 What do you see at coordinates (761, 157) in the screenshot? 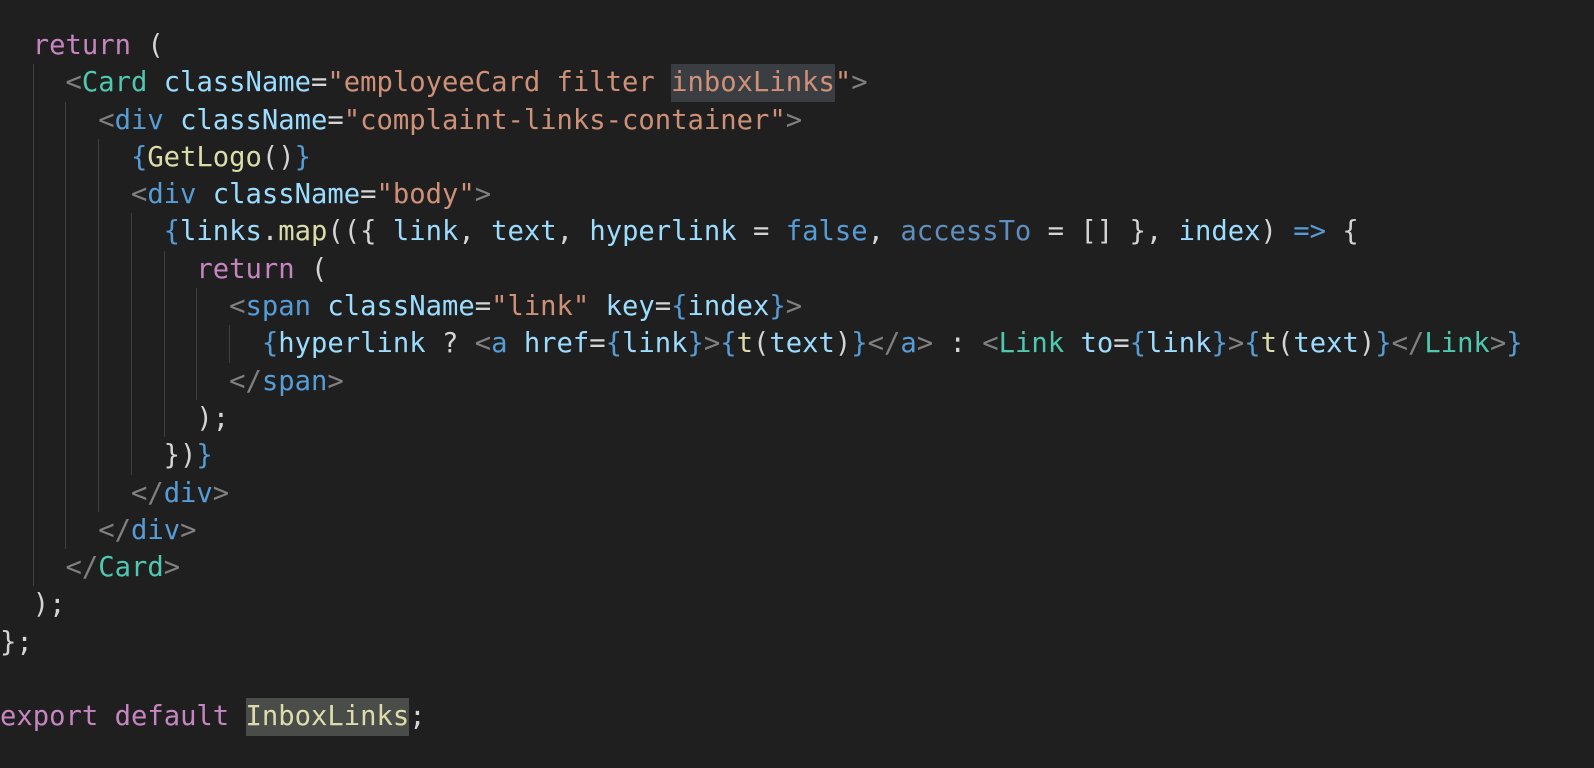
I see `code-line: {GetLogo()}` at bounding box center [761, 157].